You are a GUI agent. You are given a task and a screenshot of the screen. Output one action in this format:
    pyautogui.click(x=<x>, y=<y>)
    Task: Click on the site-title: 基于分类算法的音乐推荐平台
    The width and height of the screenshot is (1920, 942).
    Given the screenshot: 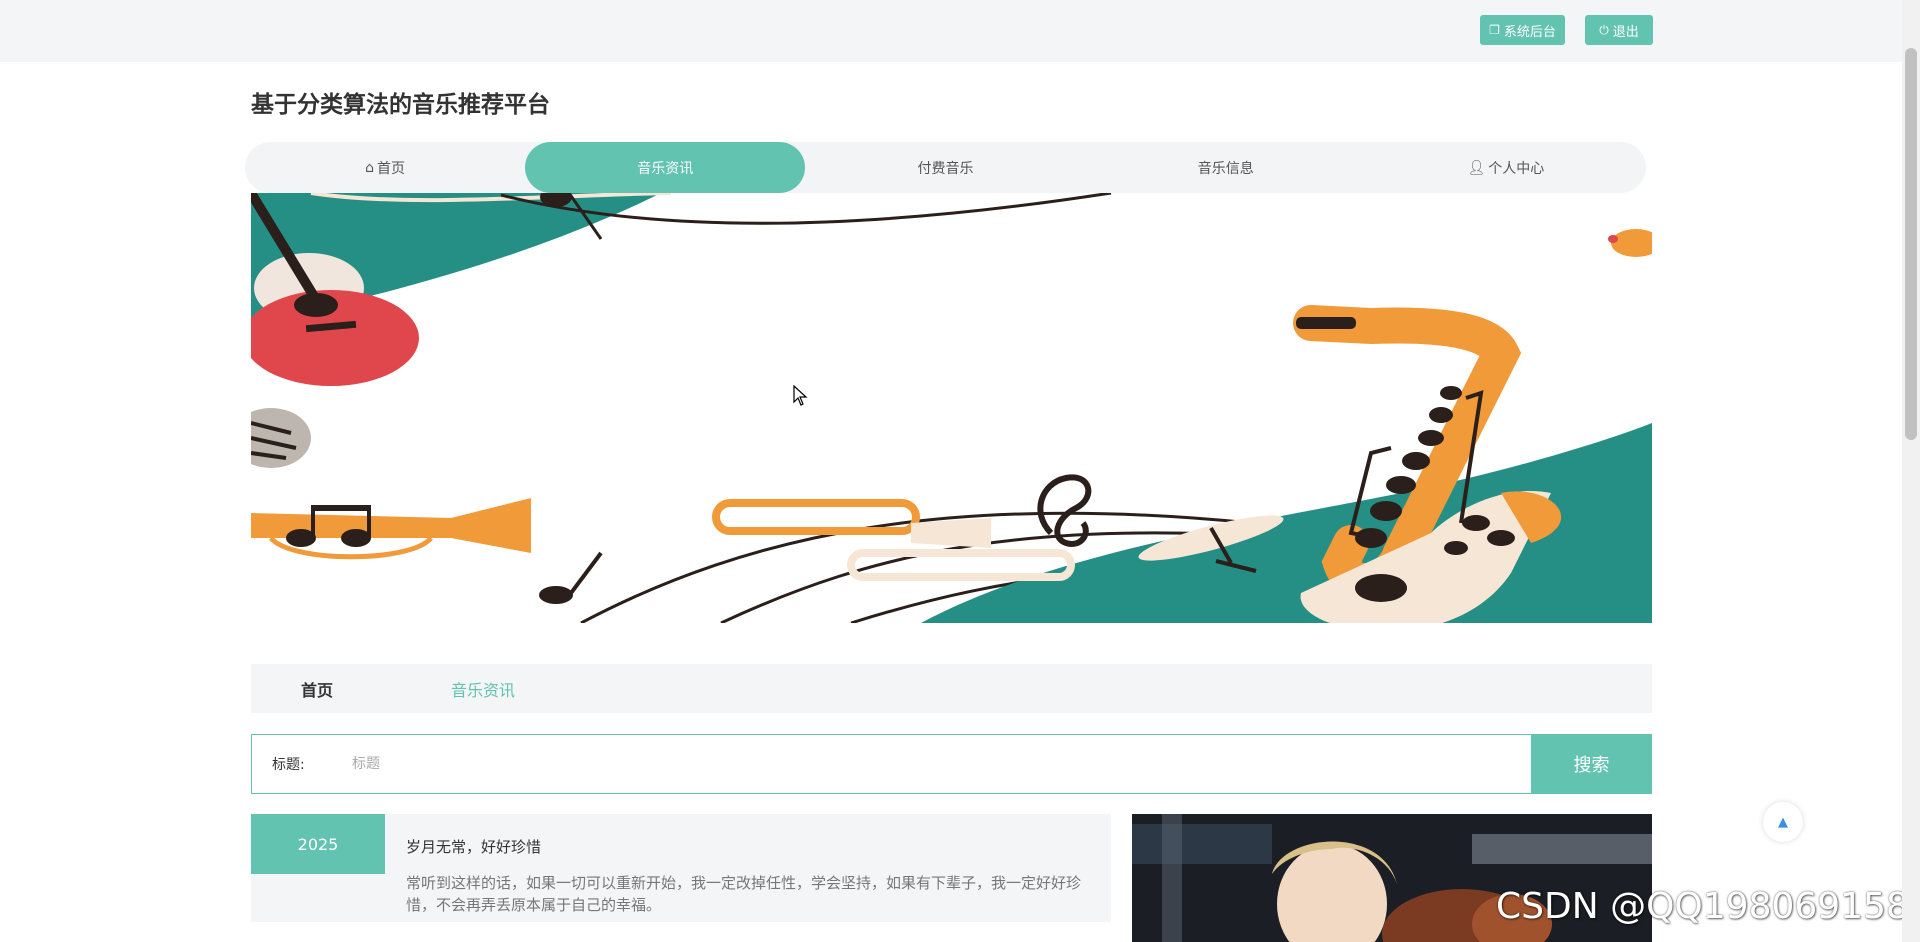 What is the action you would take?
    pyautogui.click(x=400, y=105)
    